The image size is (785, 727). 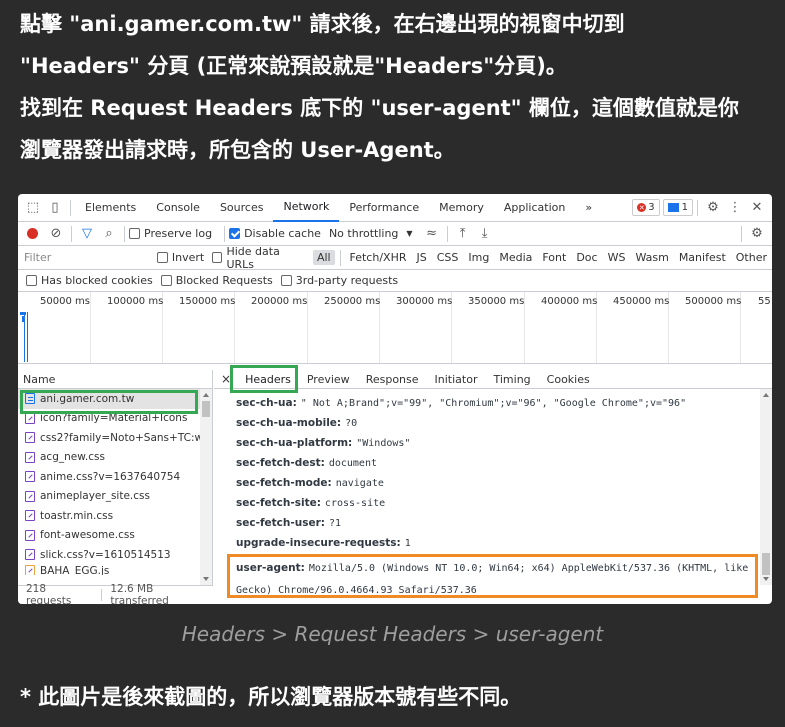 I want to click on request-row: font-awesome.css, so click(x=115, y=536).